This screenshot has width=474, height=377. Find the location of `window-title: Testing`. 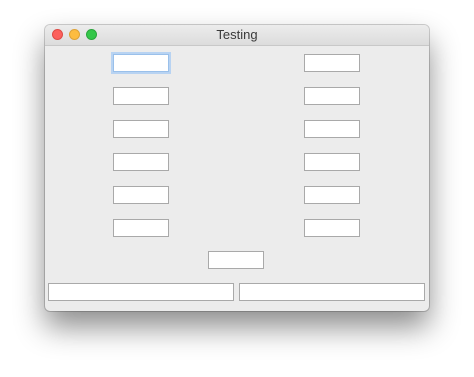

window-title: Testing is located at coordinates (237, 34).